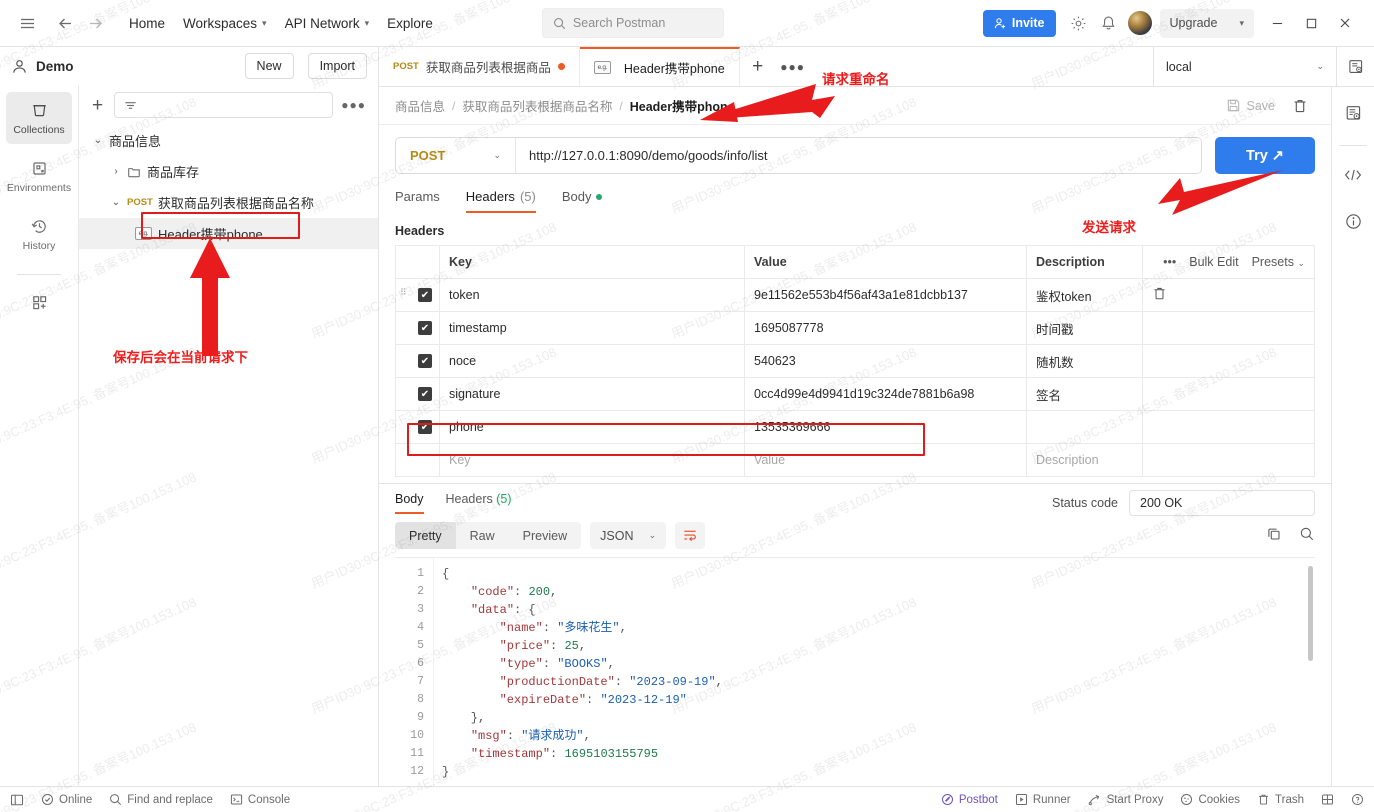  I want to click on url-input, so click(858, 155).